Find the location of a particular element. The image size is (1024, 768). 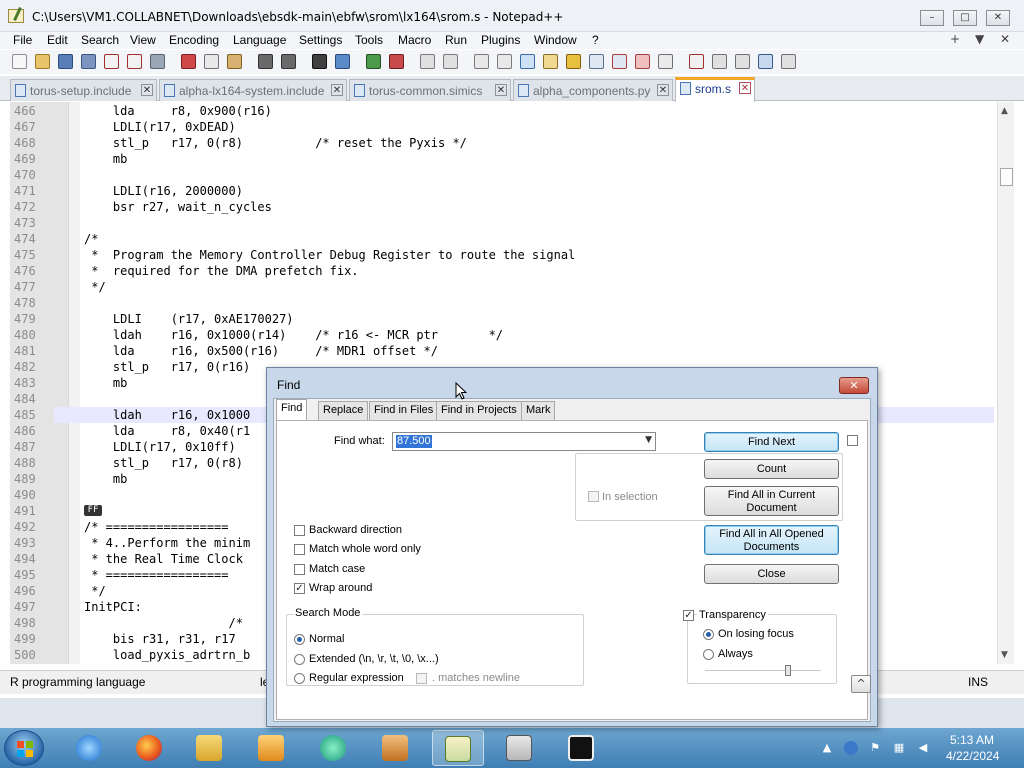

save-macro-icon is located at coordinates (788, 61).